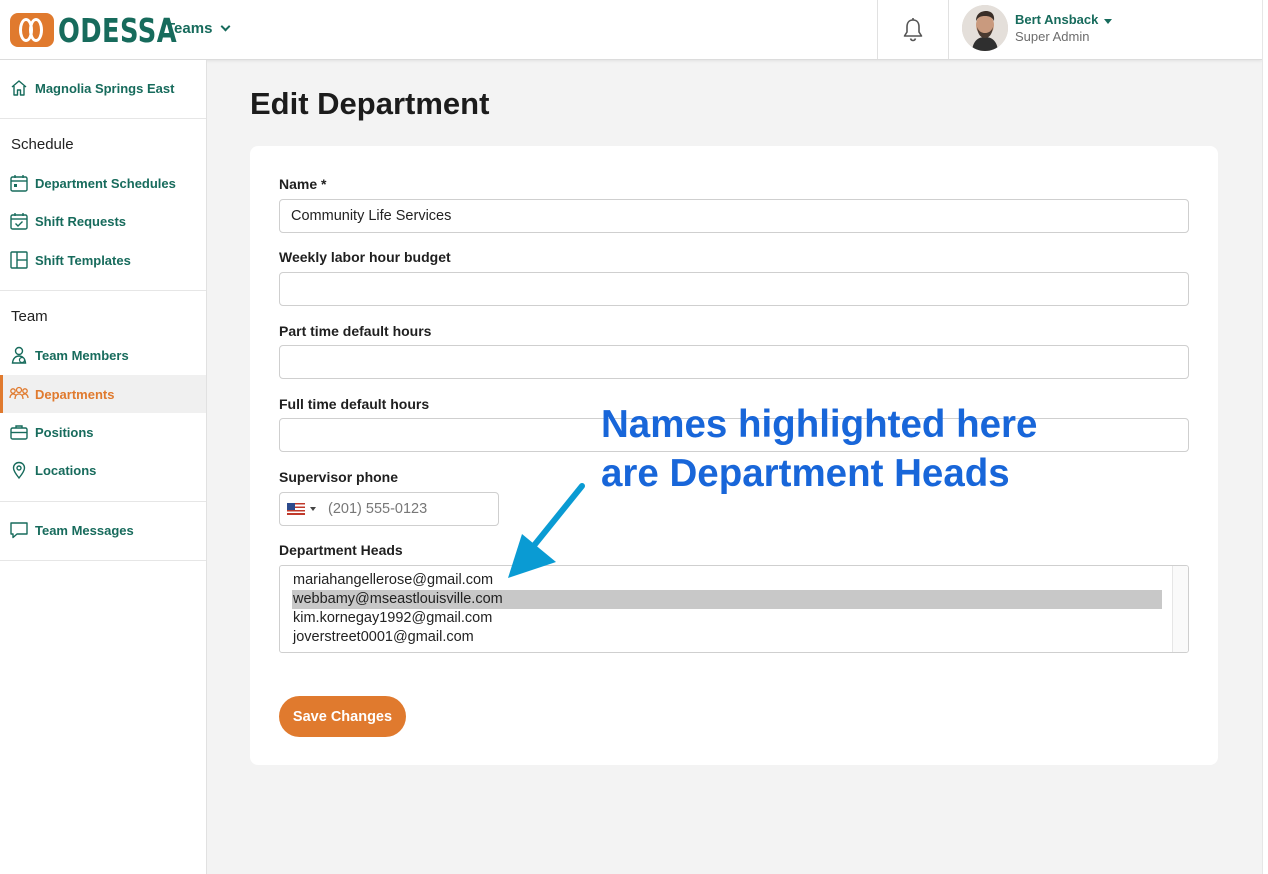  Describe the element at coordinates (66, 470) in the screenshot. I see `sidebar-item-label: Locations` at that location.